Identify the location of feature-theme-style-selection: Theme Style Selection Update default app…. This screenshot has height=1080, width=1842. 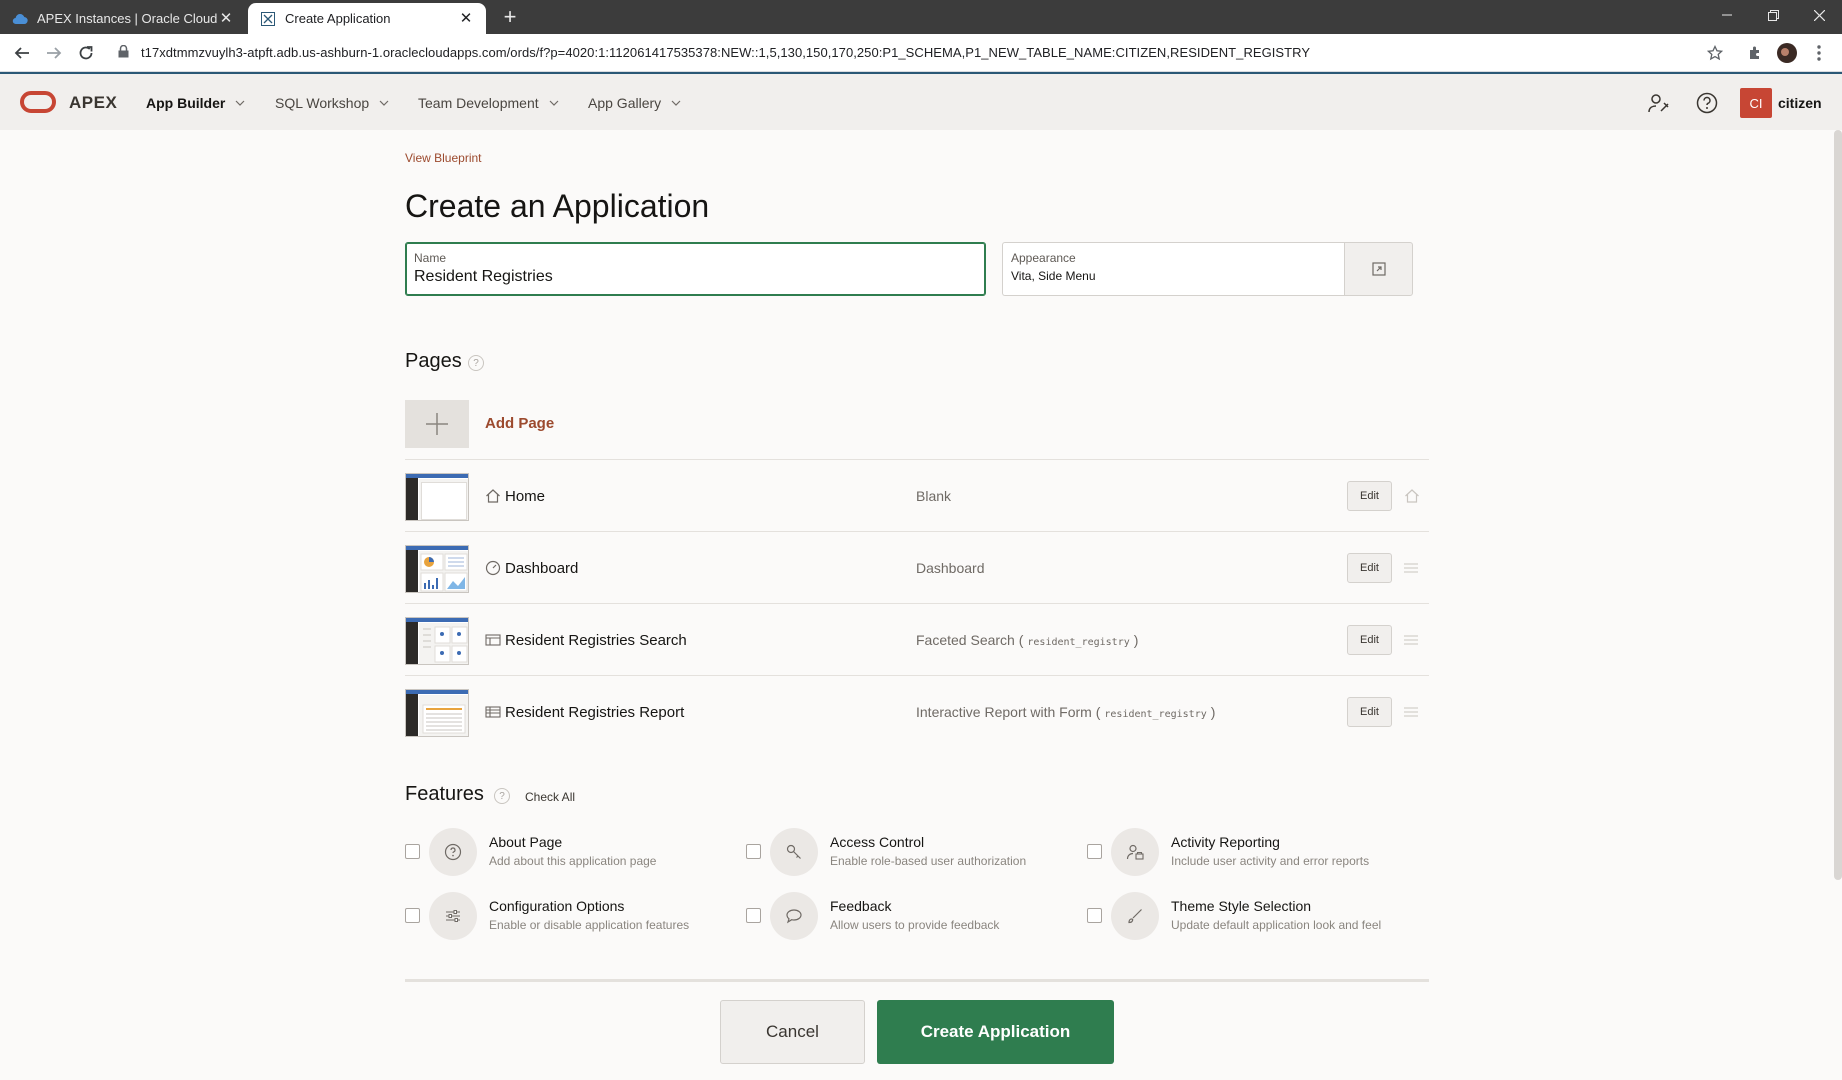
(1252, 918).